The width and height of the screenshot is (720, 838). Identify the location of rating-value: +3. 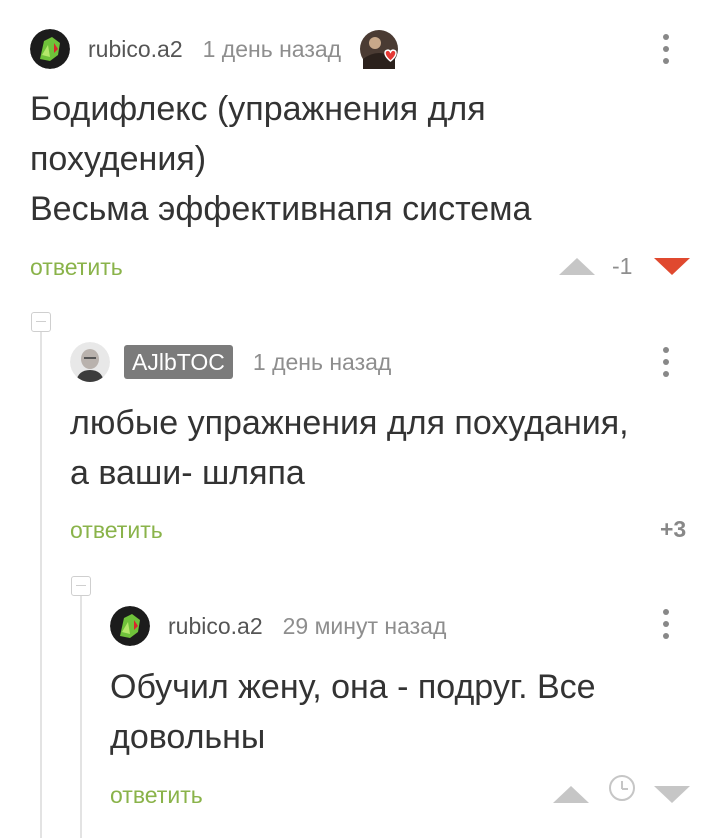
(673, 529).